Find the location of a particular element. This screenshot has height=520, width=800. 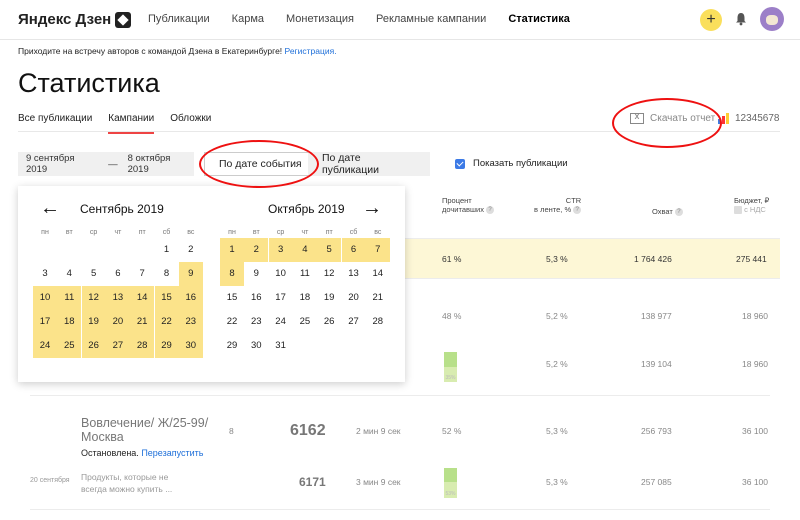

october-day: 31 is located at coordinates (281, 346).